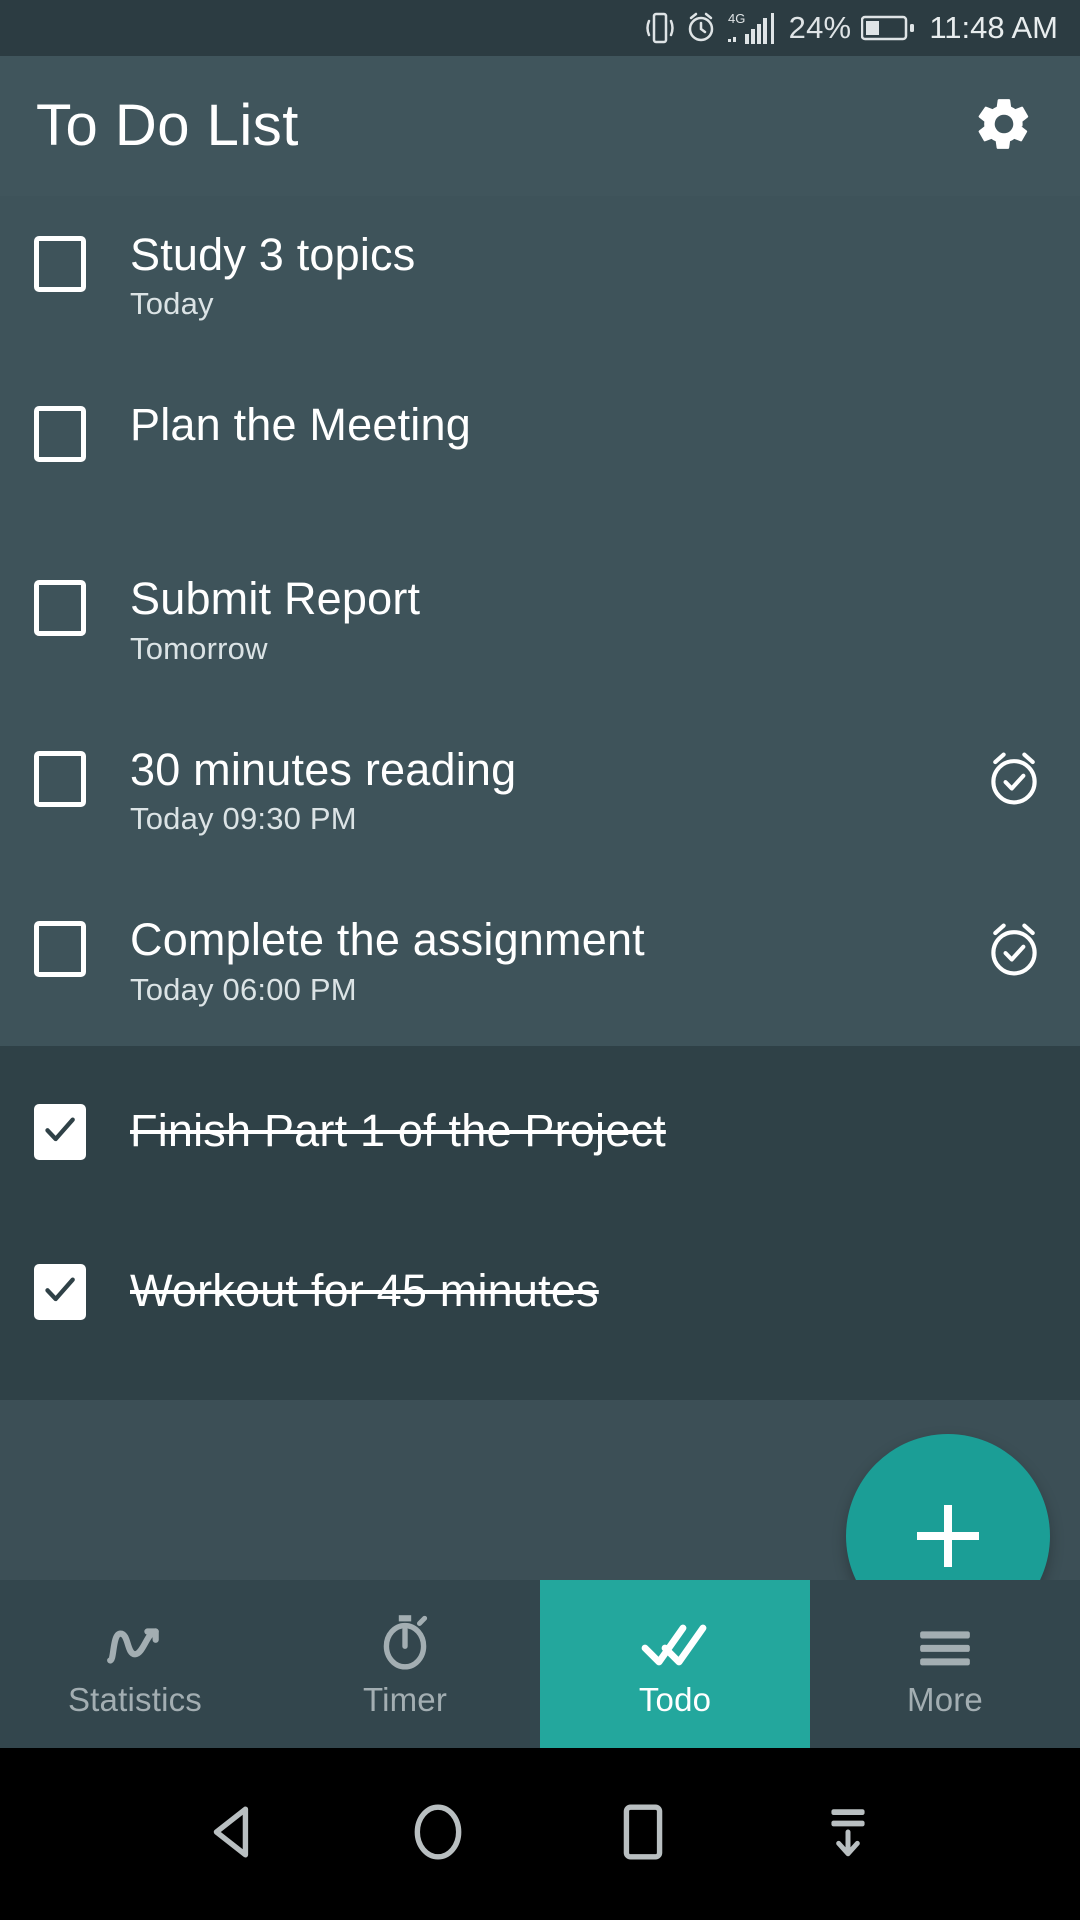  I want to click on recents-square-icon, so click(643, 1834).